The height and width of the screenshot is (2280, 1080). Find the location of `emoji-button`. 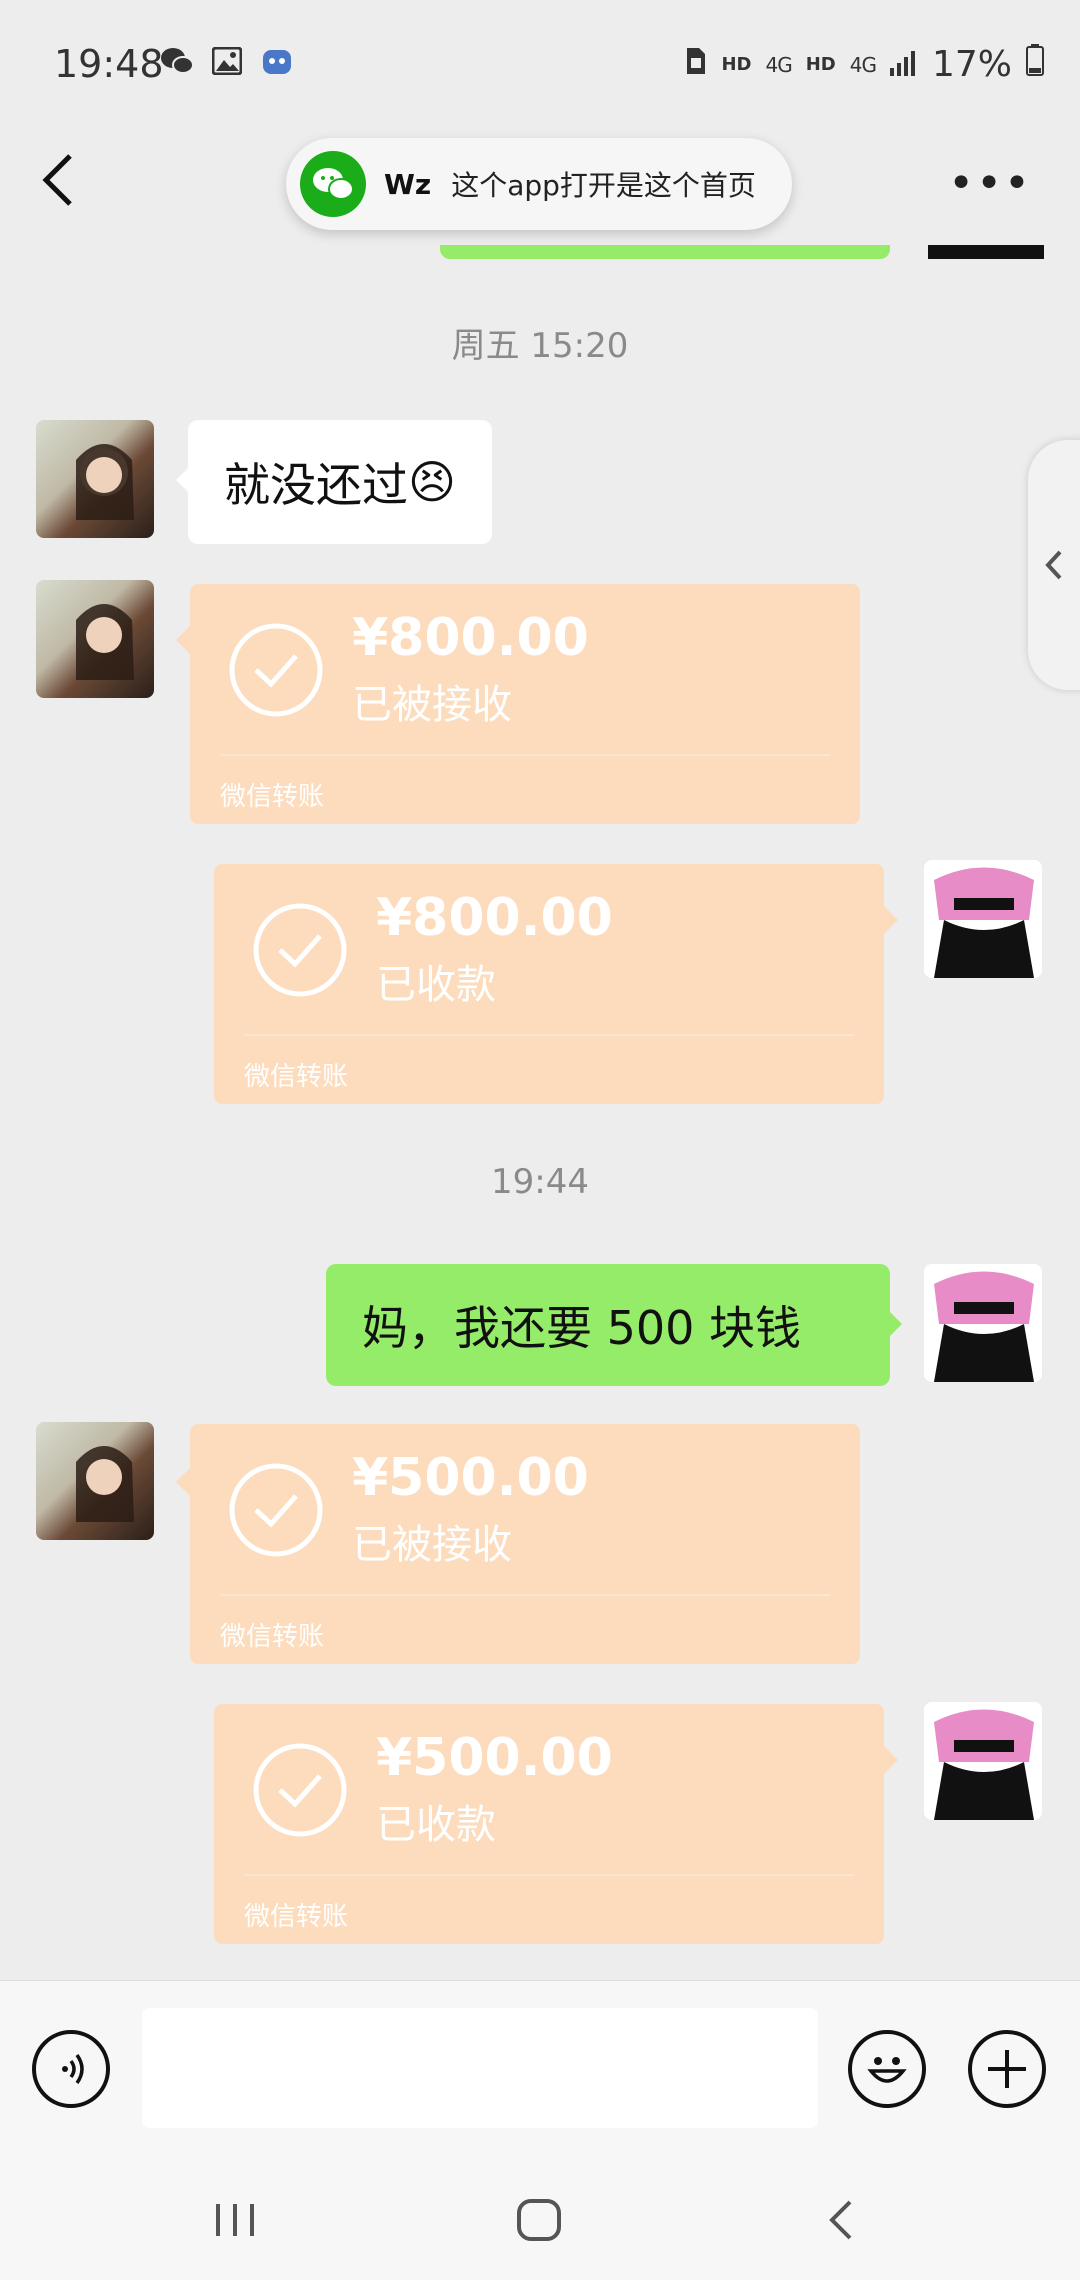

emoji-button is located at coordinates (887, 2069).